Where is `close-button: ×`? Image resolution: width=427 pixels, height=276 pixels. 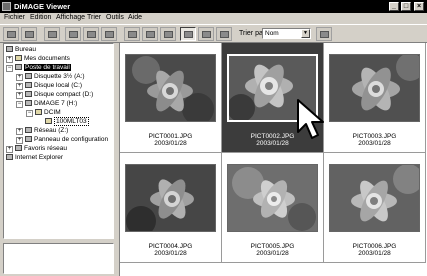
close-button: × is located at coordinates (419, 6).